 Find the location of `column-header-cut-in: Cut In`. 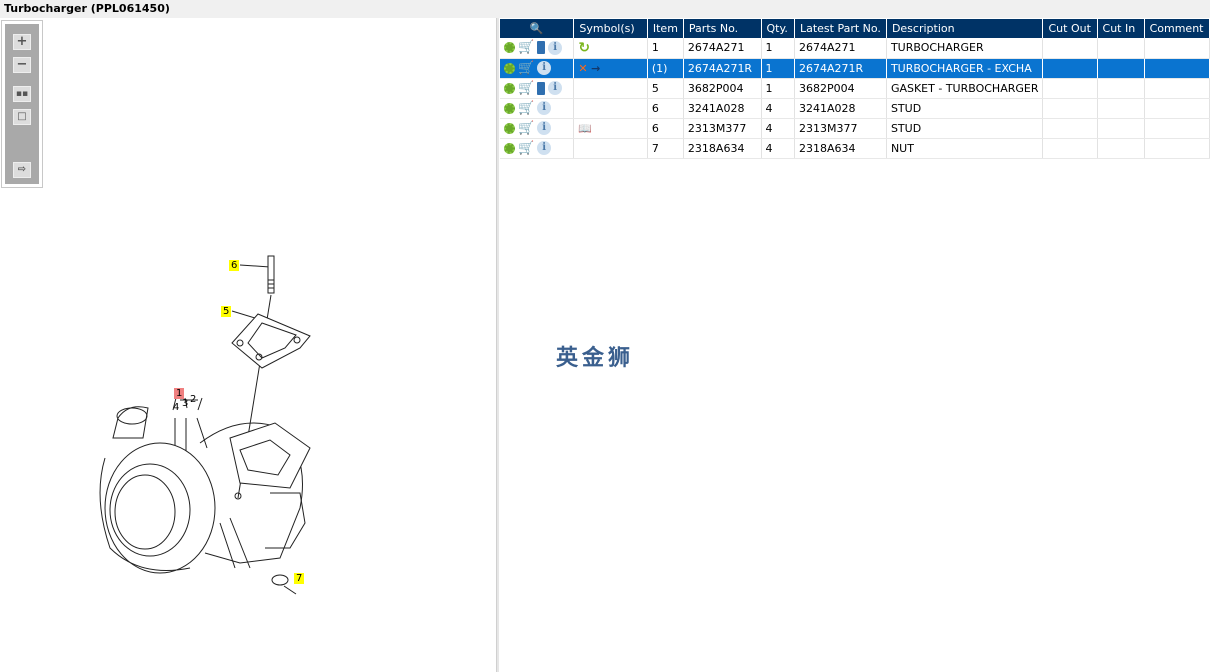

column-header-cut-in: Cut In is located at coordinates (1121, 28).